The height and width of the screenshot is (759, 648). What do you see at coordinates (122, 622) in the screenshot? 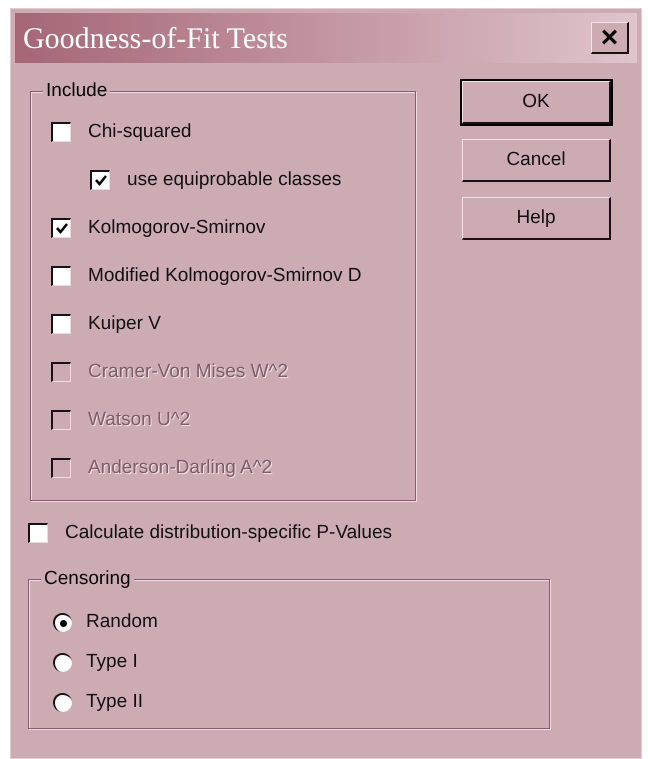
I see `radio-label: Random` at bounding box center [122, 622].